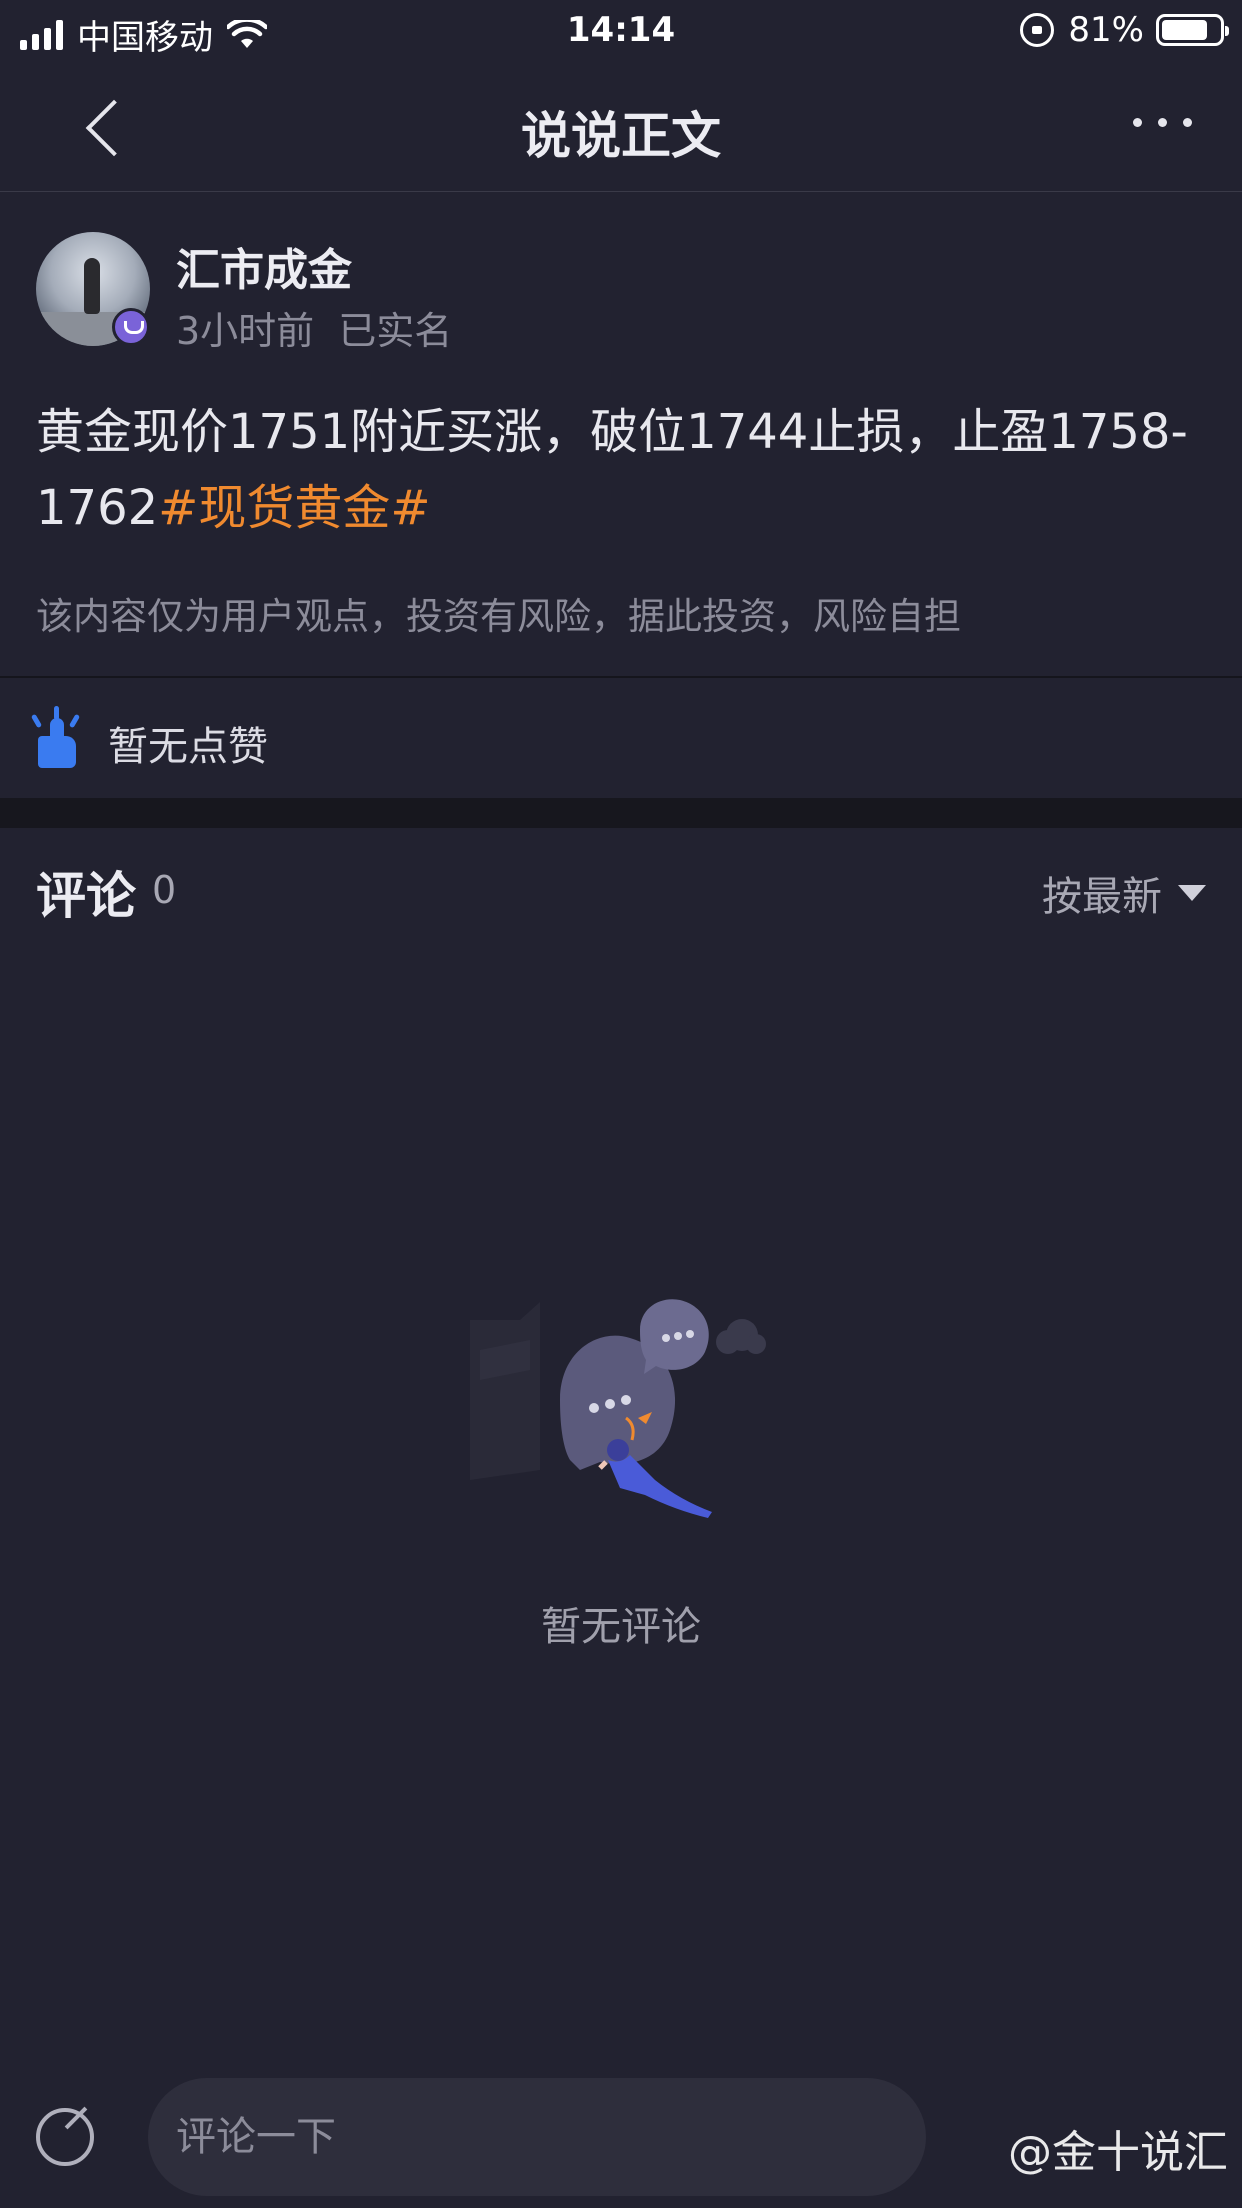  I want to click on comments-title: 评论, so click(86, 896).